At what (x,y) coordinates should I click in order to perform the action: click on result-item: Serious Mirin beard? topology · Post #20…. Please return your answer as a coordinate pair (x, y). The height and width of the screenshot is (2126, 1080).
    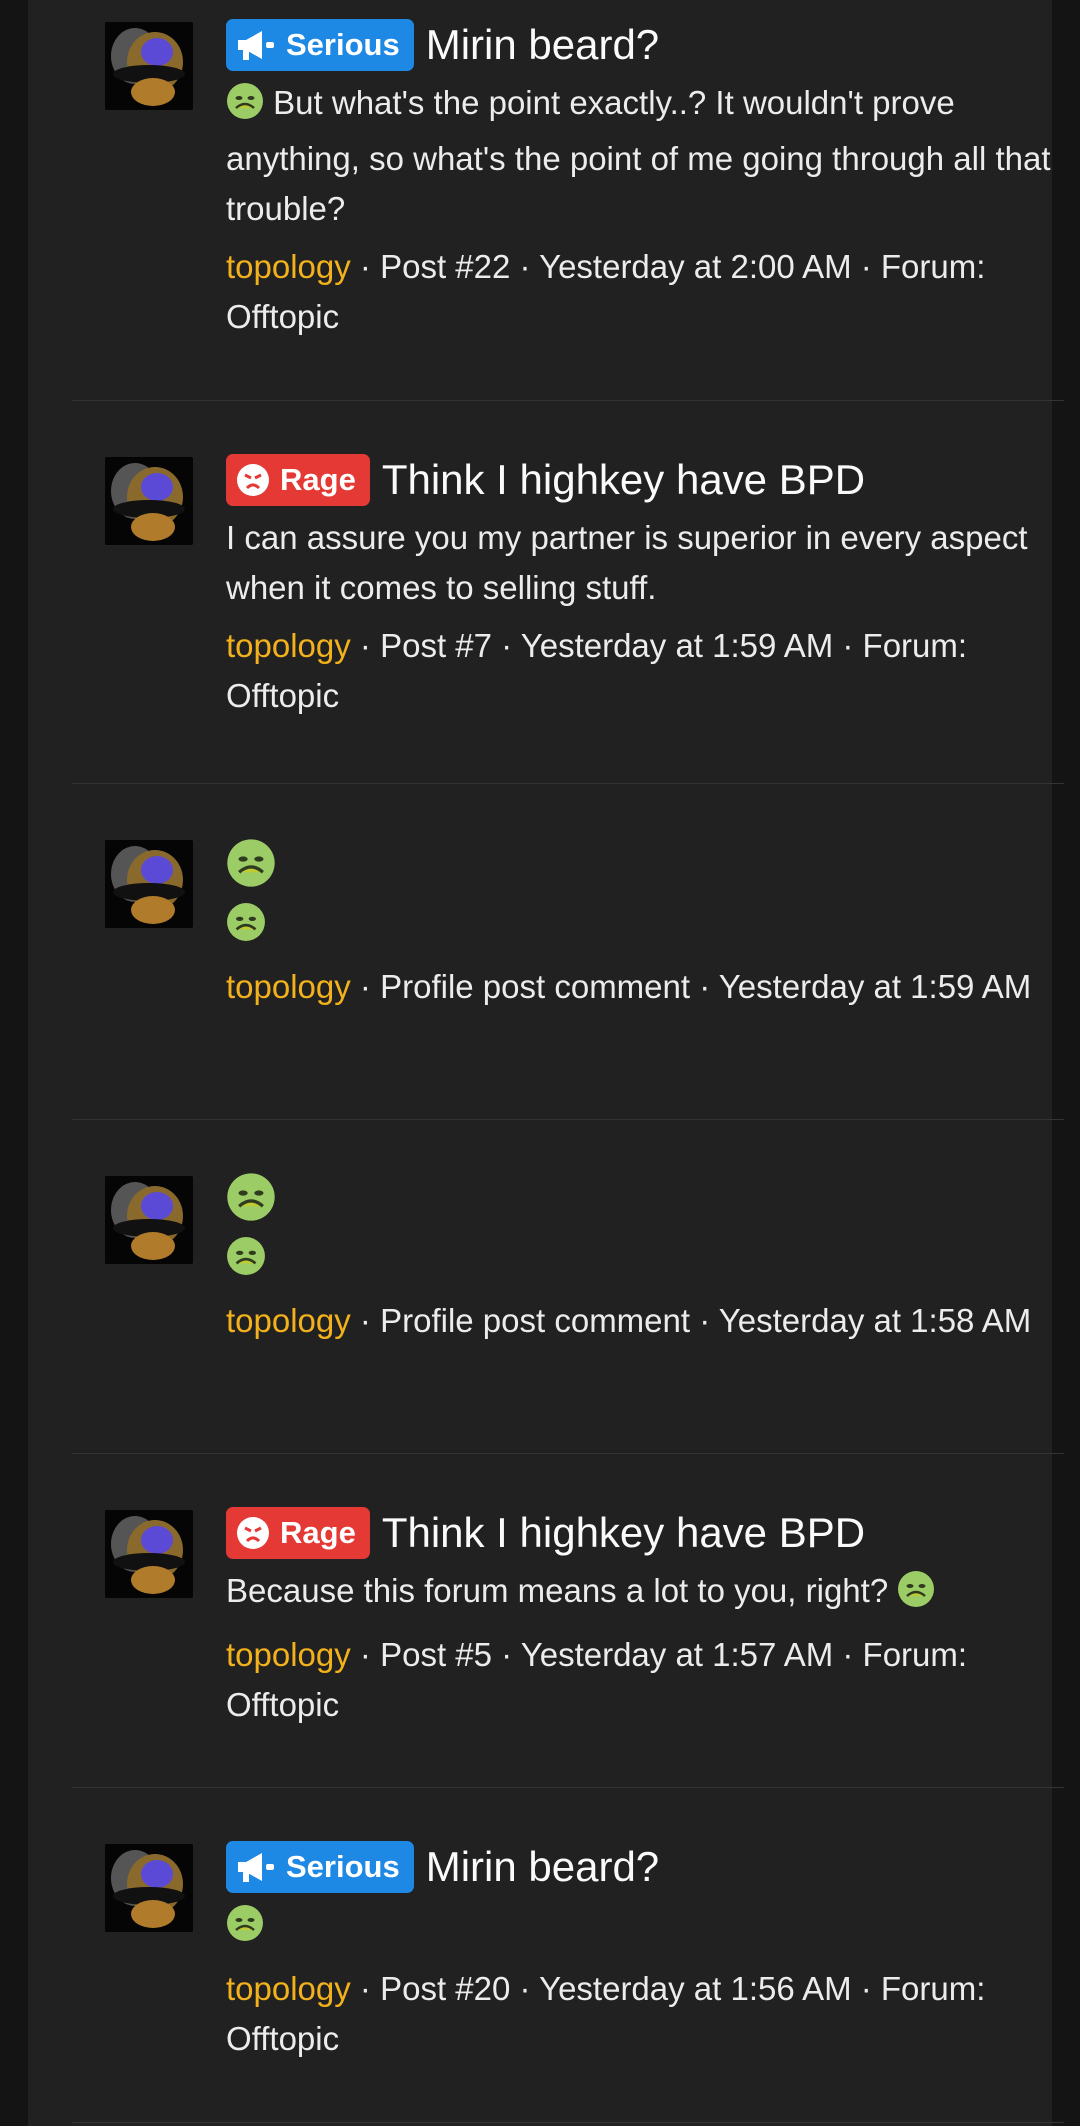
    Looking at the image, I should click on (568, 1955).